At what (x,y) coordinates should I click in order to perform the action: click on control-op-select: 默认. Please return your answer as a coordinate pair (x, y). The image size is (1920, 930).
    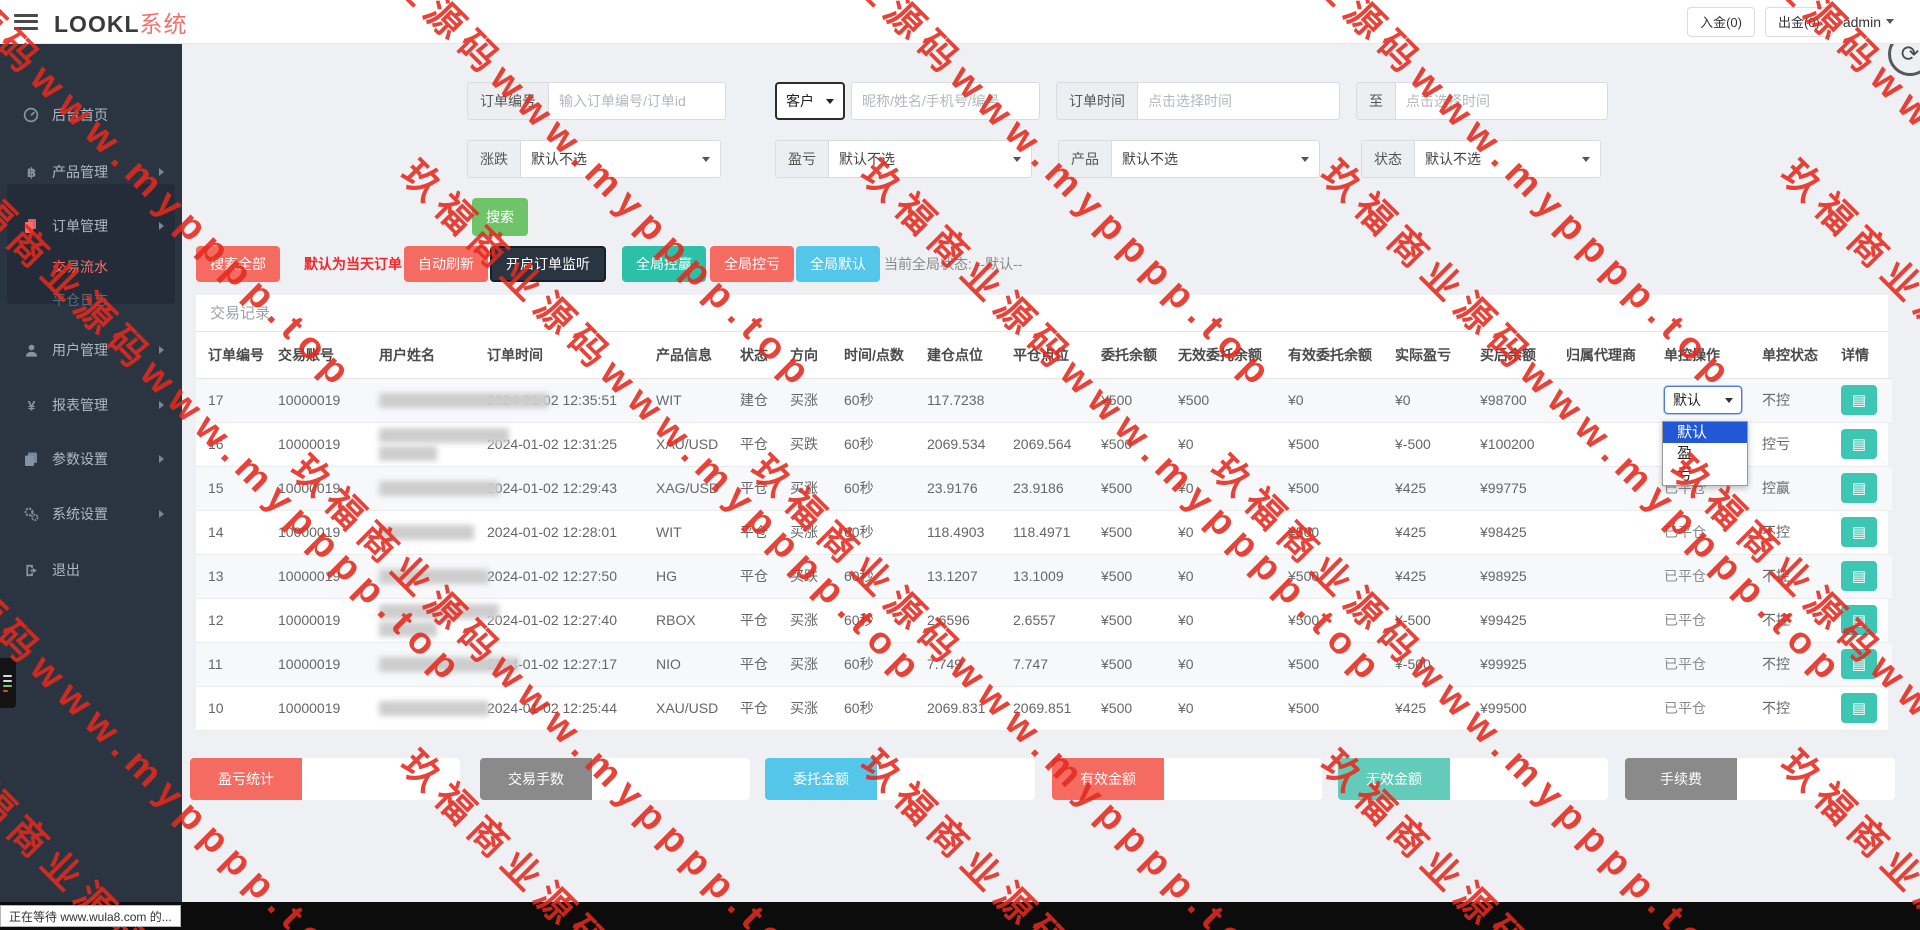
    Looking at the image, I should click on (1703, 400).